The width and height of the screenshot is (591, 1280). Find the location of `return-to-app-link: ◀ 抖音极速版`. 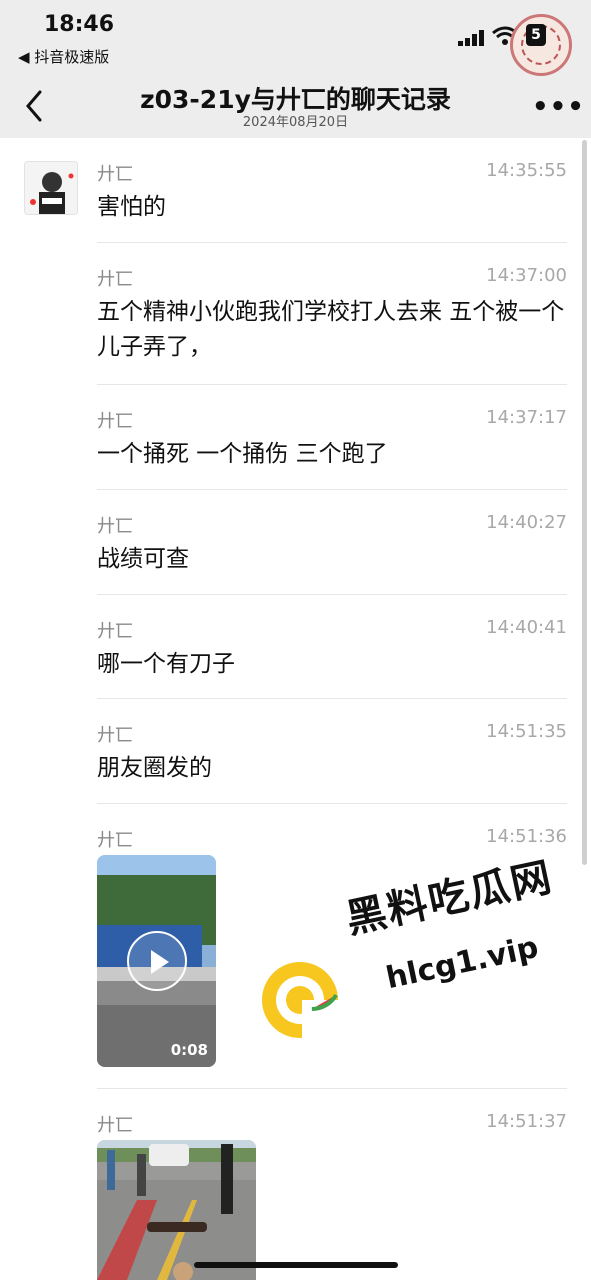

return-to-app-link: ◀ 抖音极速版 is located at coordinates (63, 56).